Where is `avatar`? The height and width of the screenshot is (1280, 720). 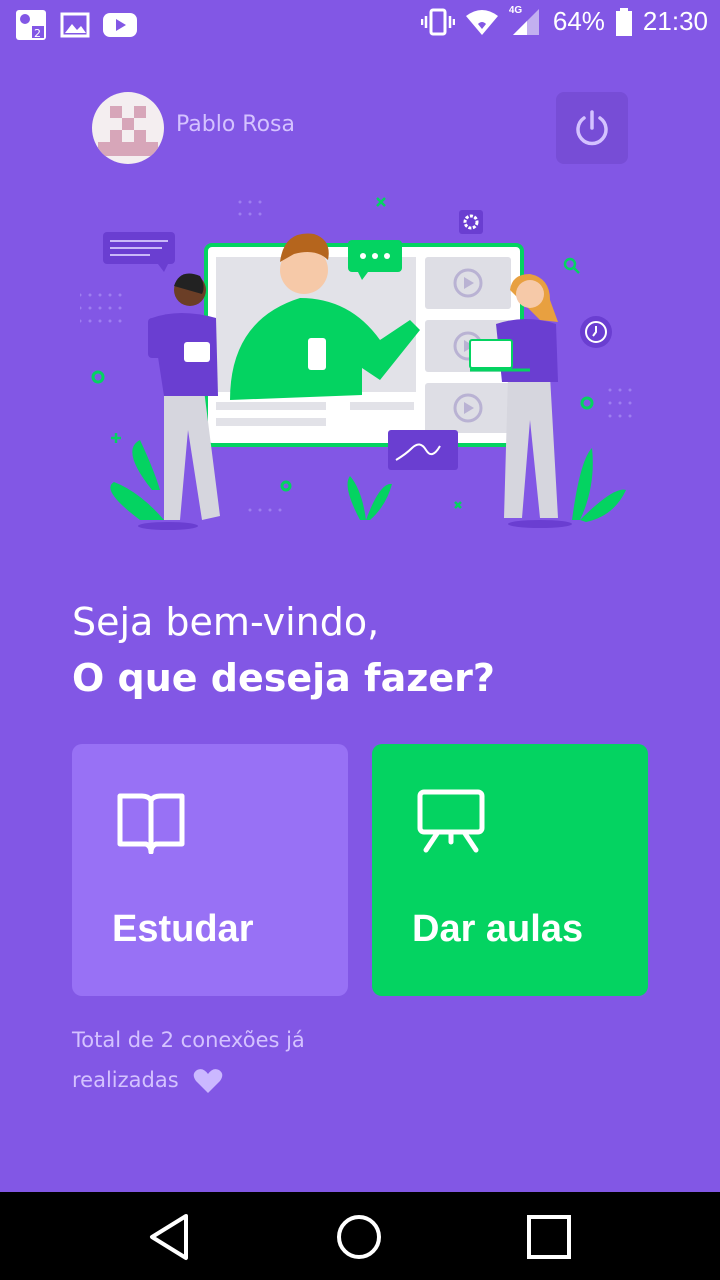
avatar is located at coordinates (128, 128).